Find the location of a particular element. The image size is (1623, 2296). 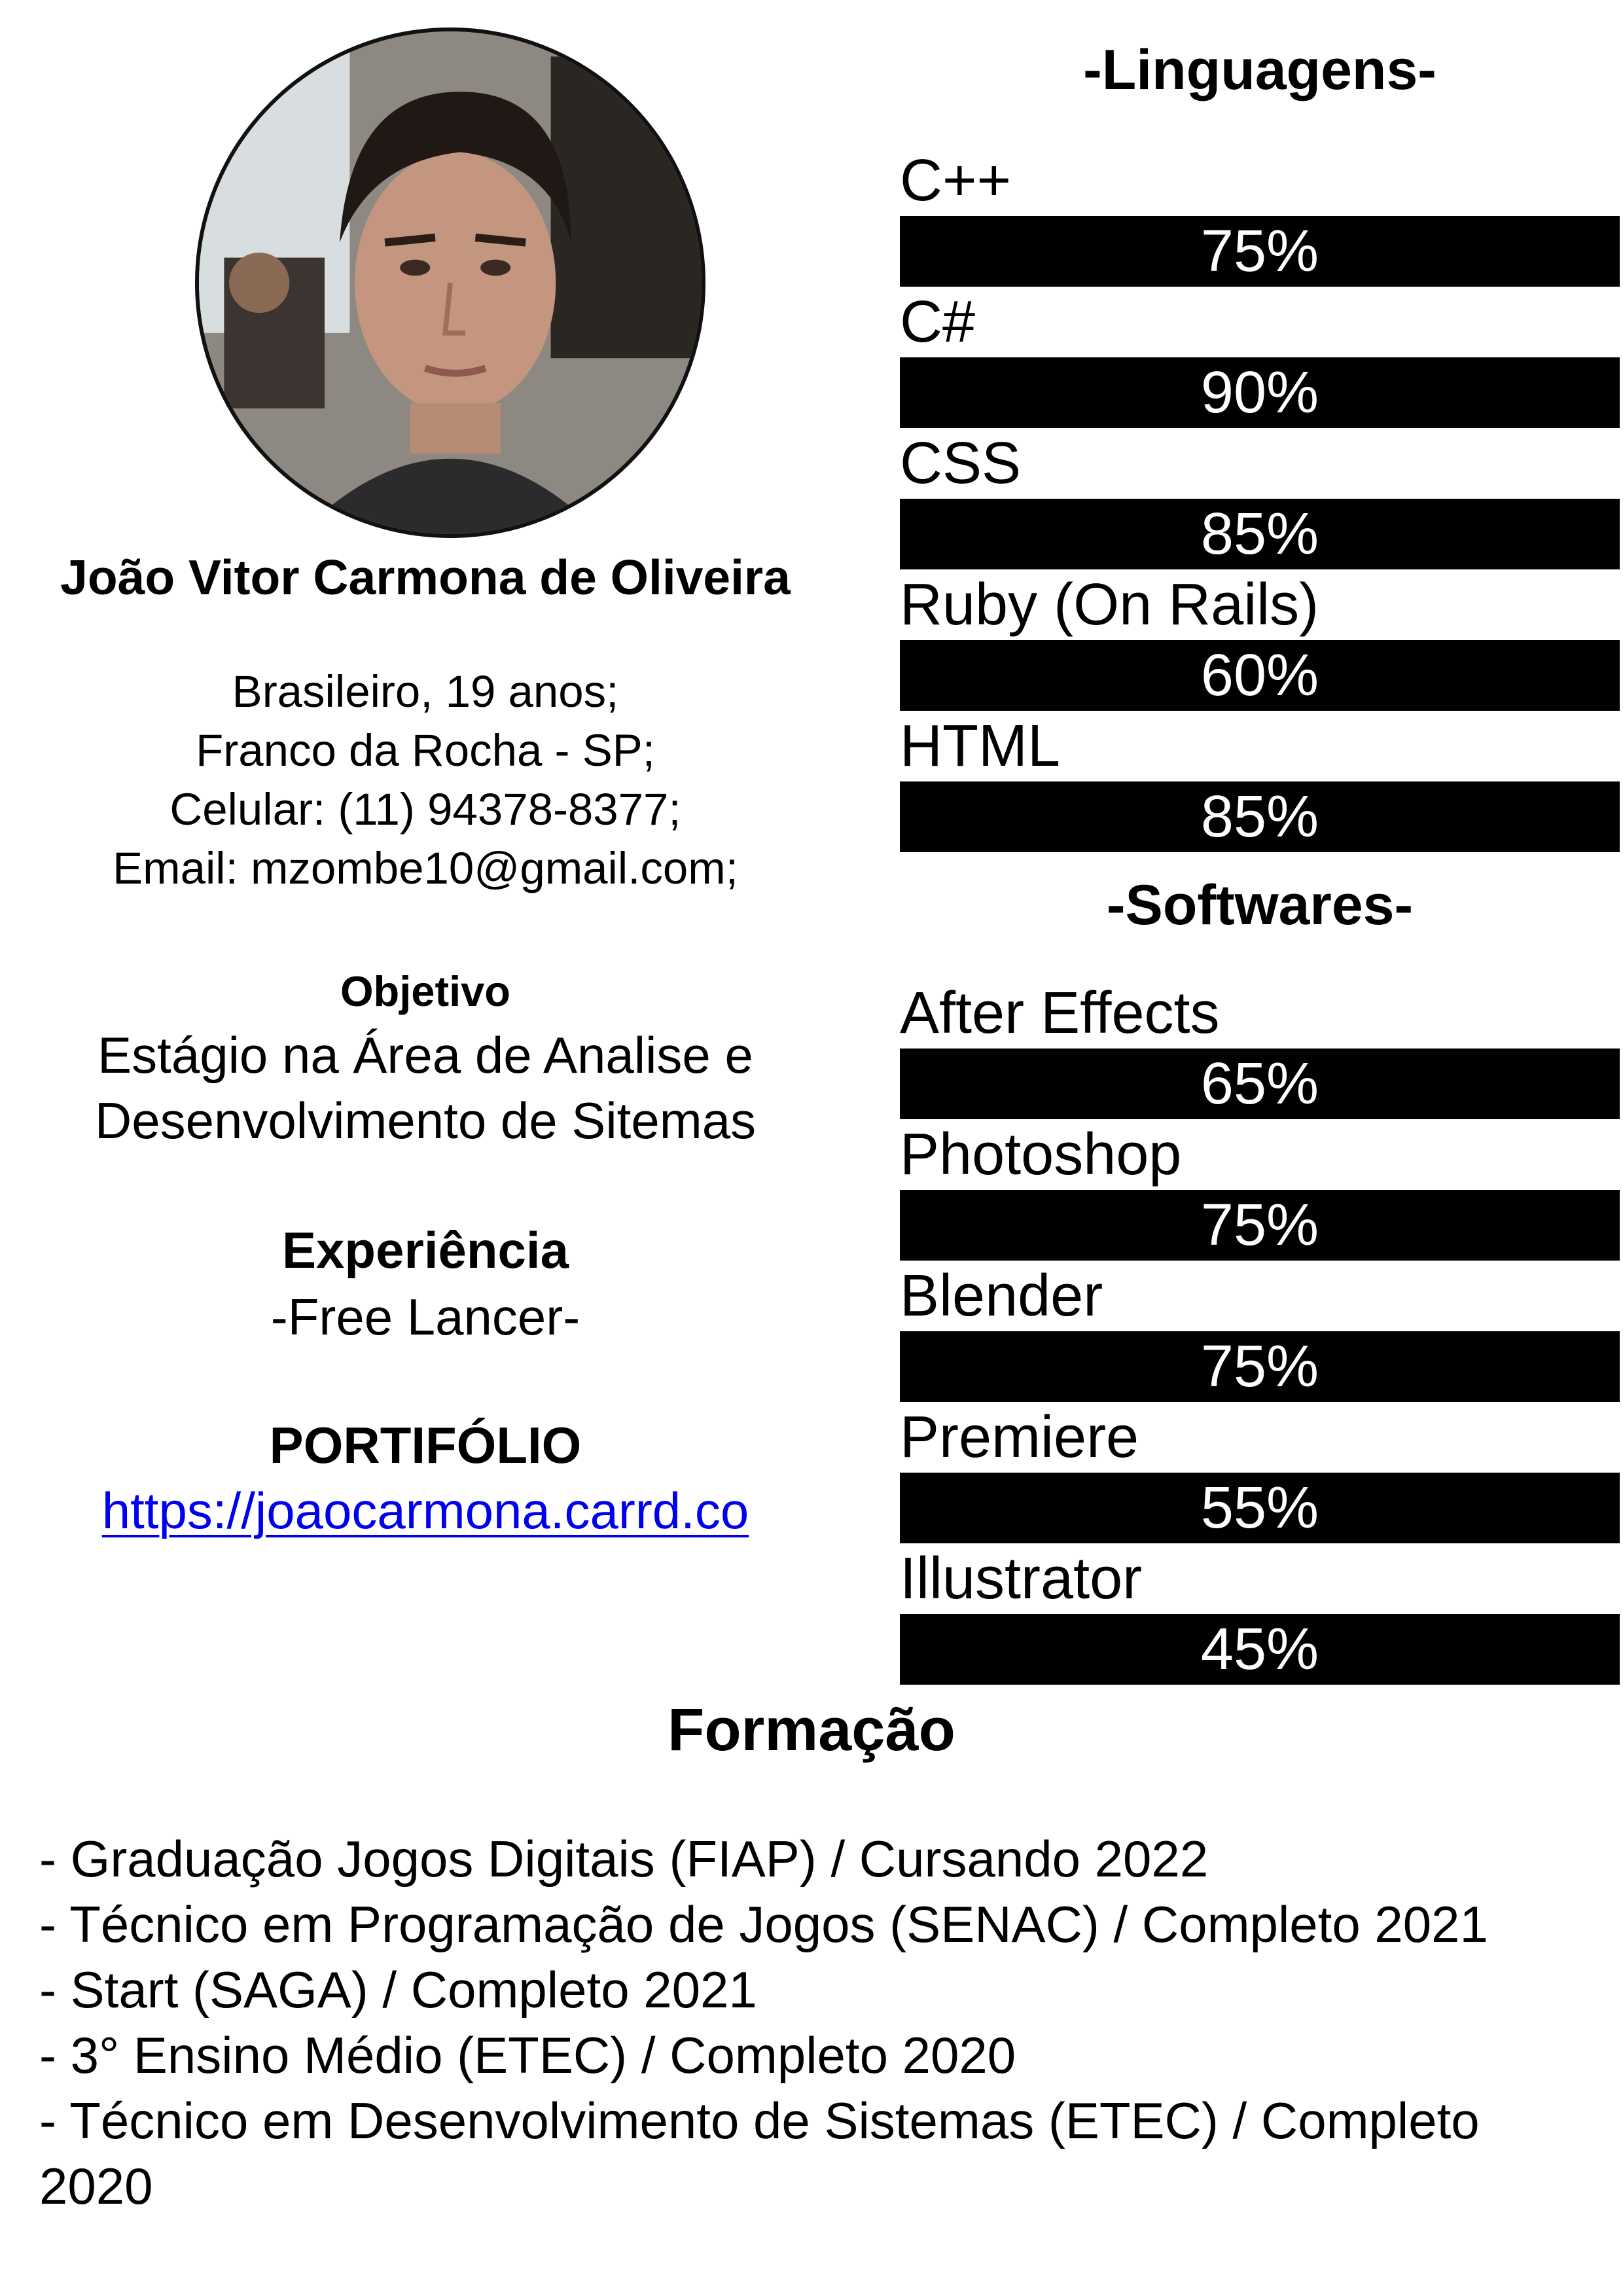

software-item: Illustrator 45% is located at coordinates (1260, 1614).